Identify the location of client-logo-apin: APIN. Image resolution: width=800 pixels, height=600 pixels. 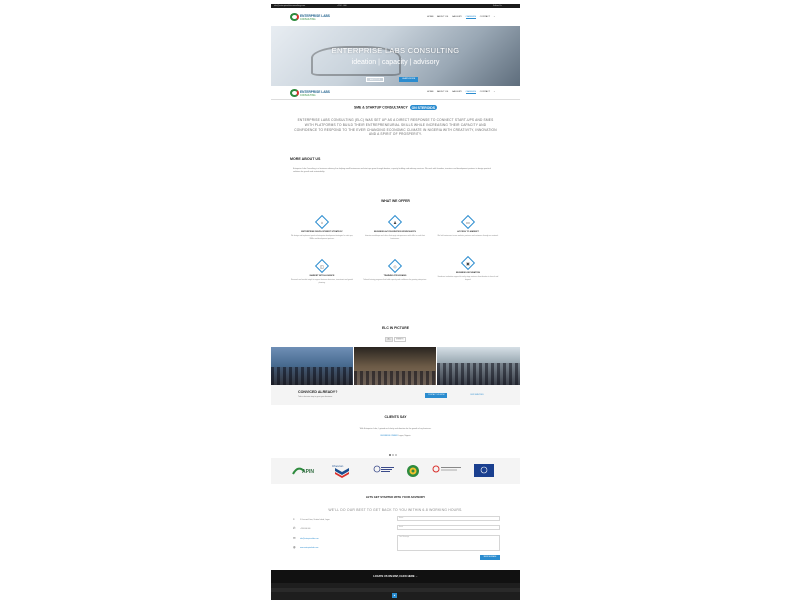
(306, 470).